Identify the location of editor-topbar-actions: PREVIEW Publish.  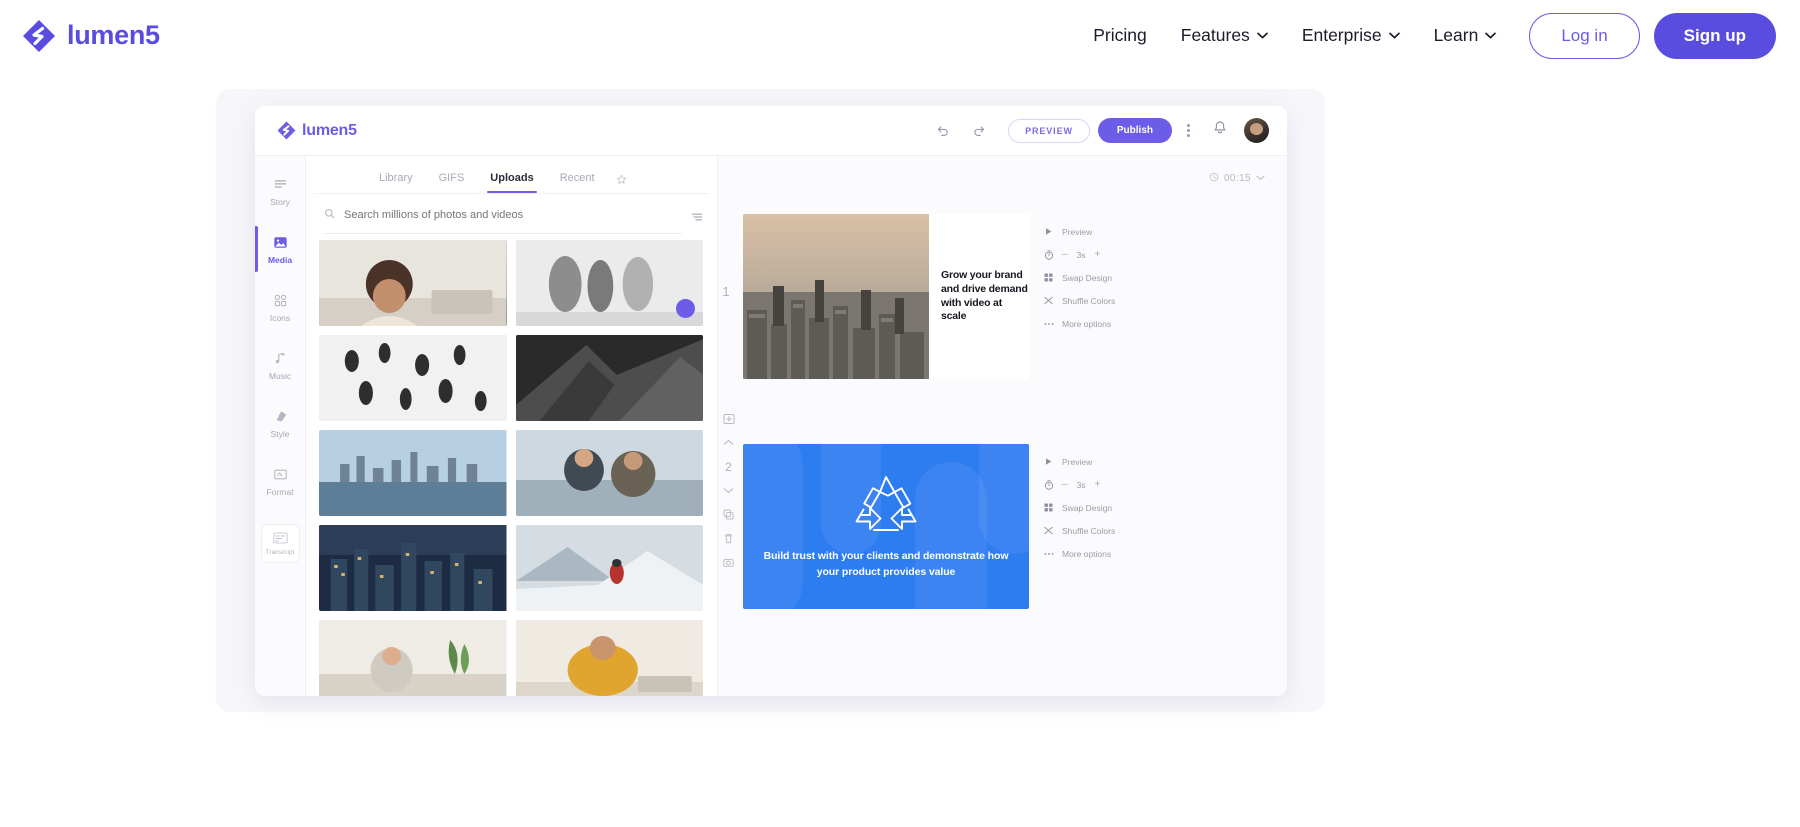
(1108, 131).